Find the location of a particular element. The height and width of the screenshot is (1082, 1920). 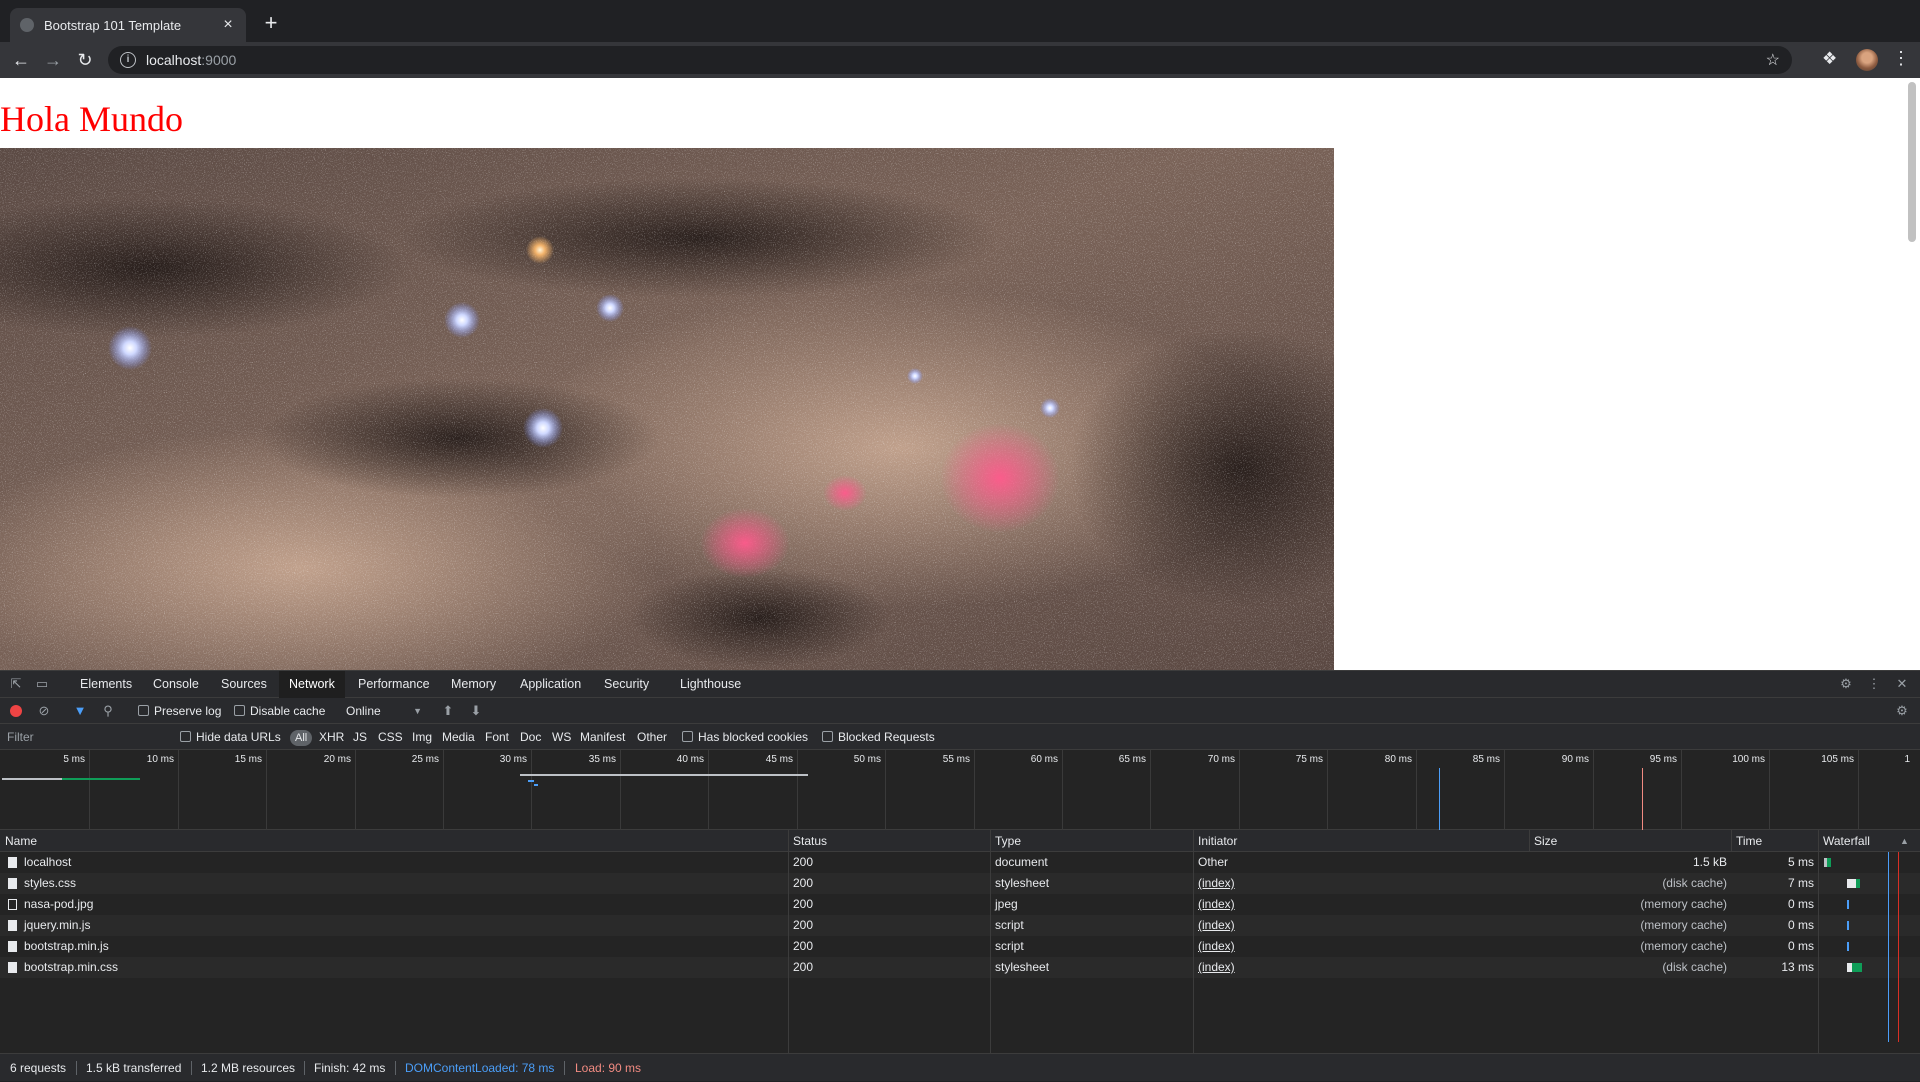

extensions-puzzle-icon: ❖ is located at coordinates (1829, 59).